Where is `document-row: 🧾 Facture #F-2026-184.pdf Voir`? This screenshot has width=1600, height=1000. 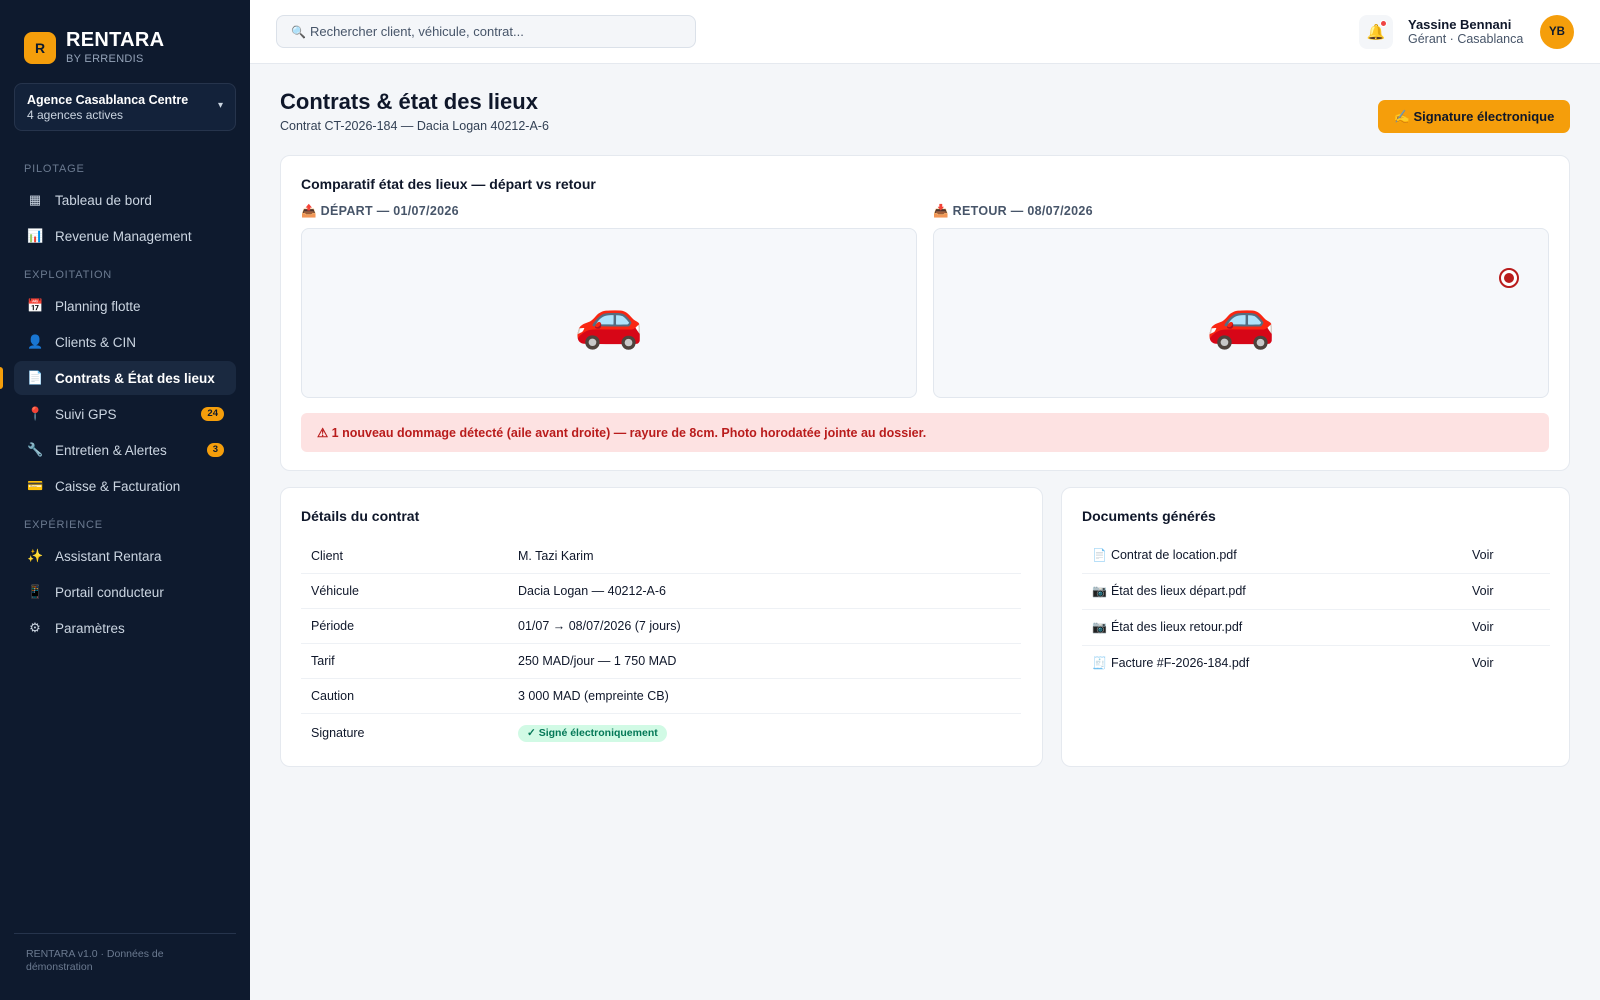 document-row: 🧾 Facture #F-2026-184.pdf Voir is located at coordinates (1316, 664).